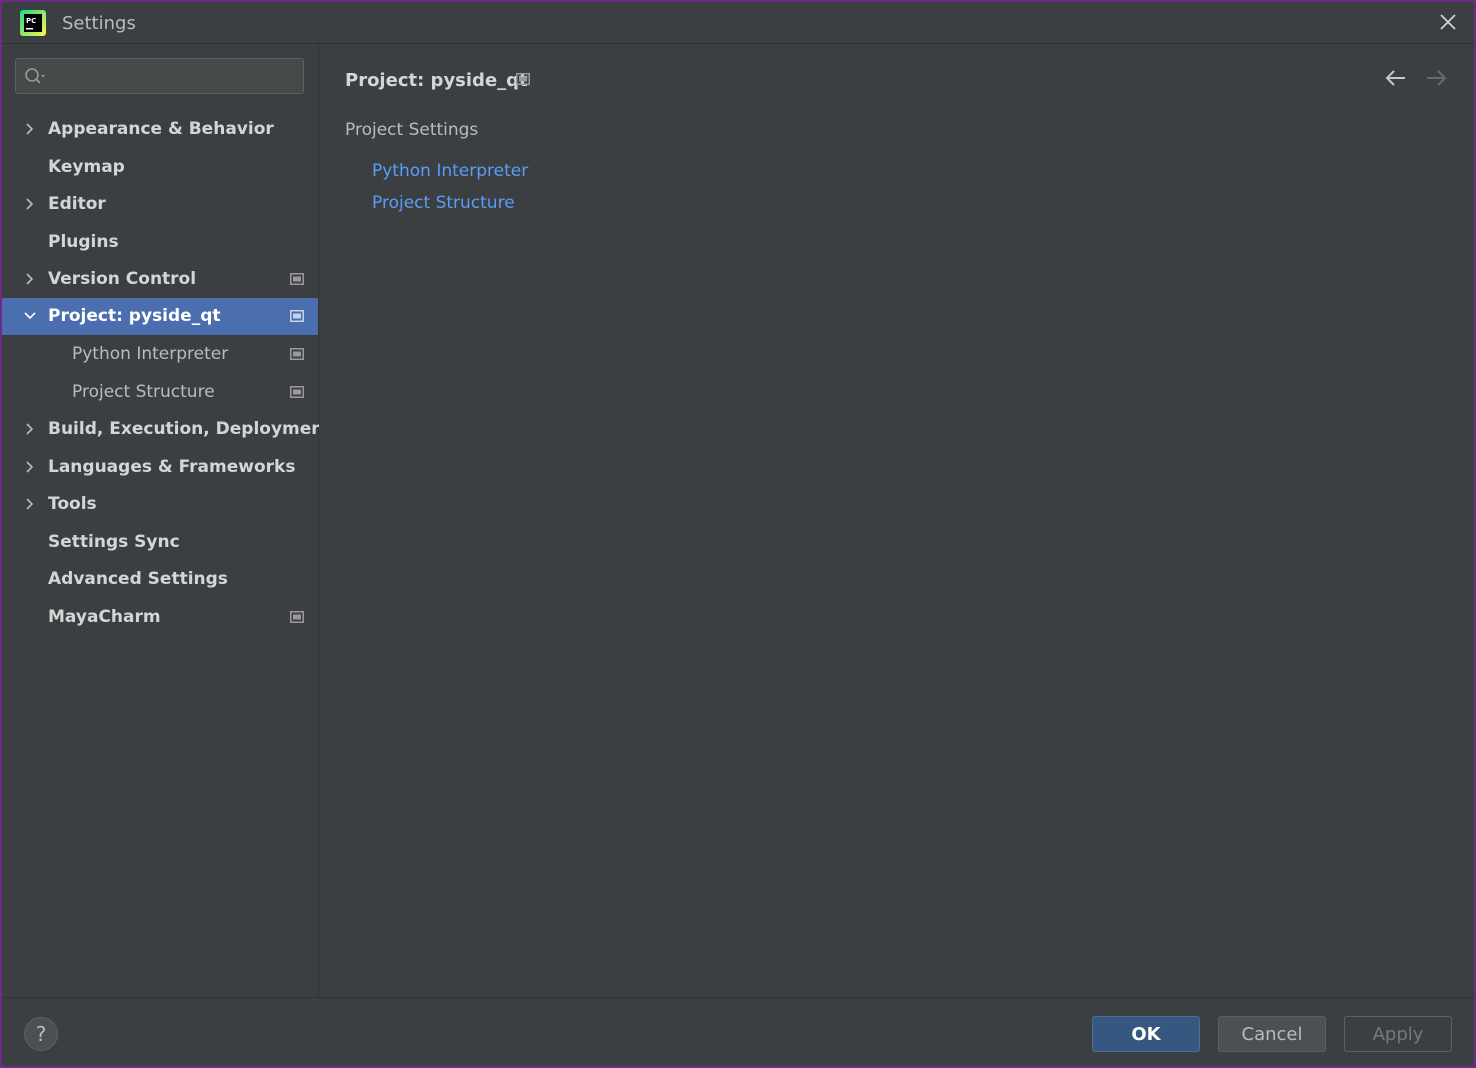  Describe the element at coordinates (150, 354) in the screenshot. I see `sidebar-item-label: Python Interpreter` at that location.